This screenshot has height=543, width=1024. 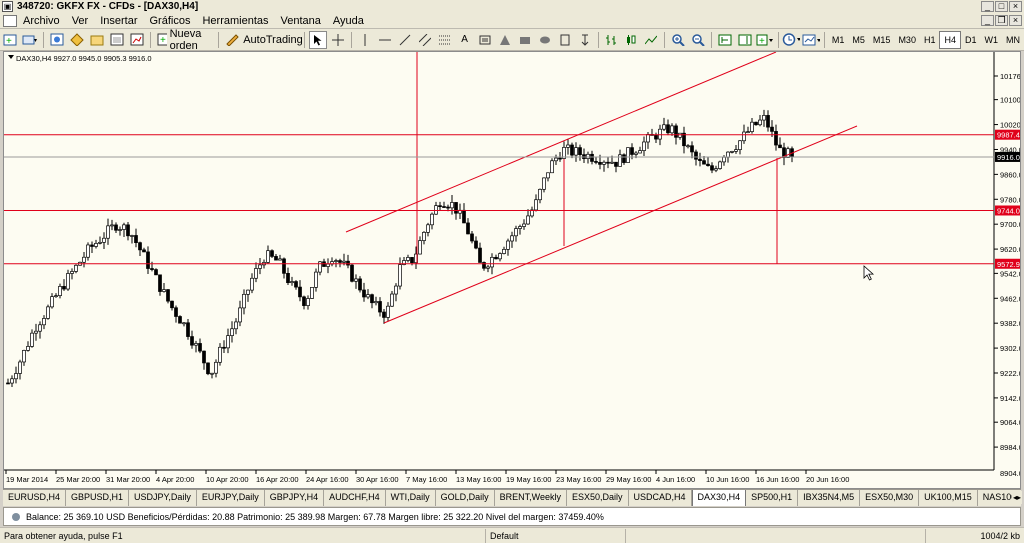 I want to click on tab-chart: DAX30,H4, so click(x=719, y=498).